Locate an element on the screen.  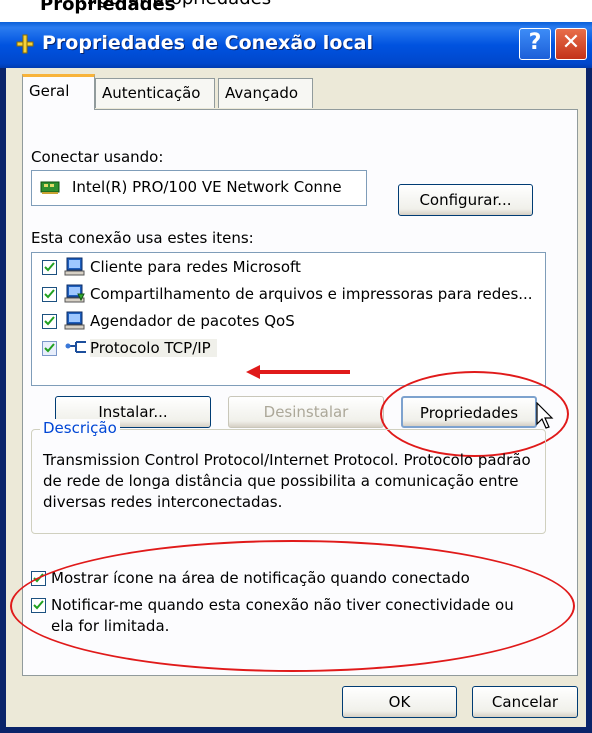
ok-button: OK is located at coordinates (399, 702).